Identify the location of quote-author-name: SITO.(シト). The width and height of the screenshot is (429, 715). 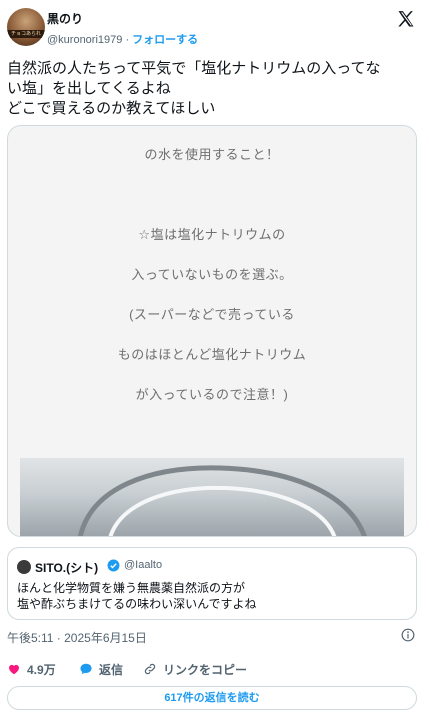
(67, 568).